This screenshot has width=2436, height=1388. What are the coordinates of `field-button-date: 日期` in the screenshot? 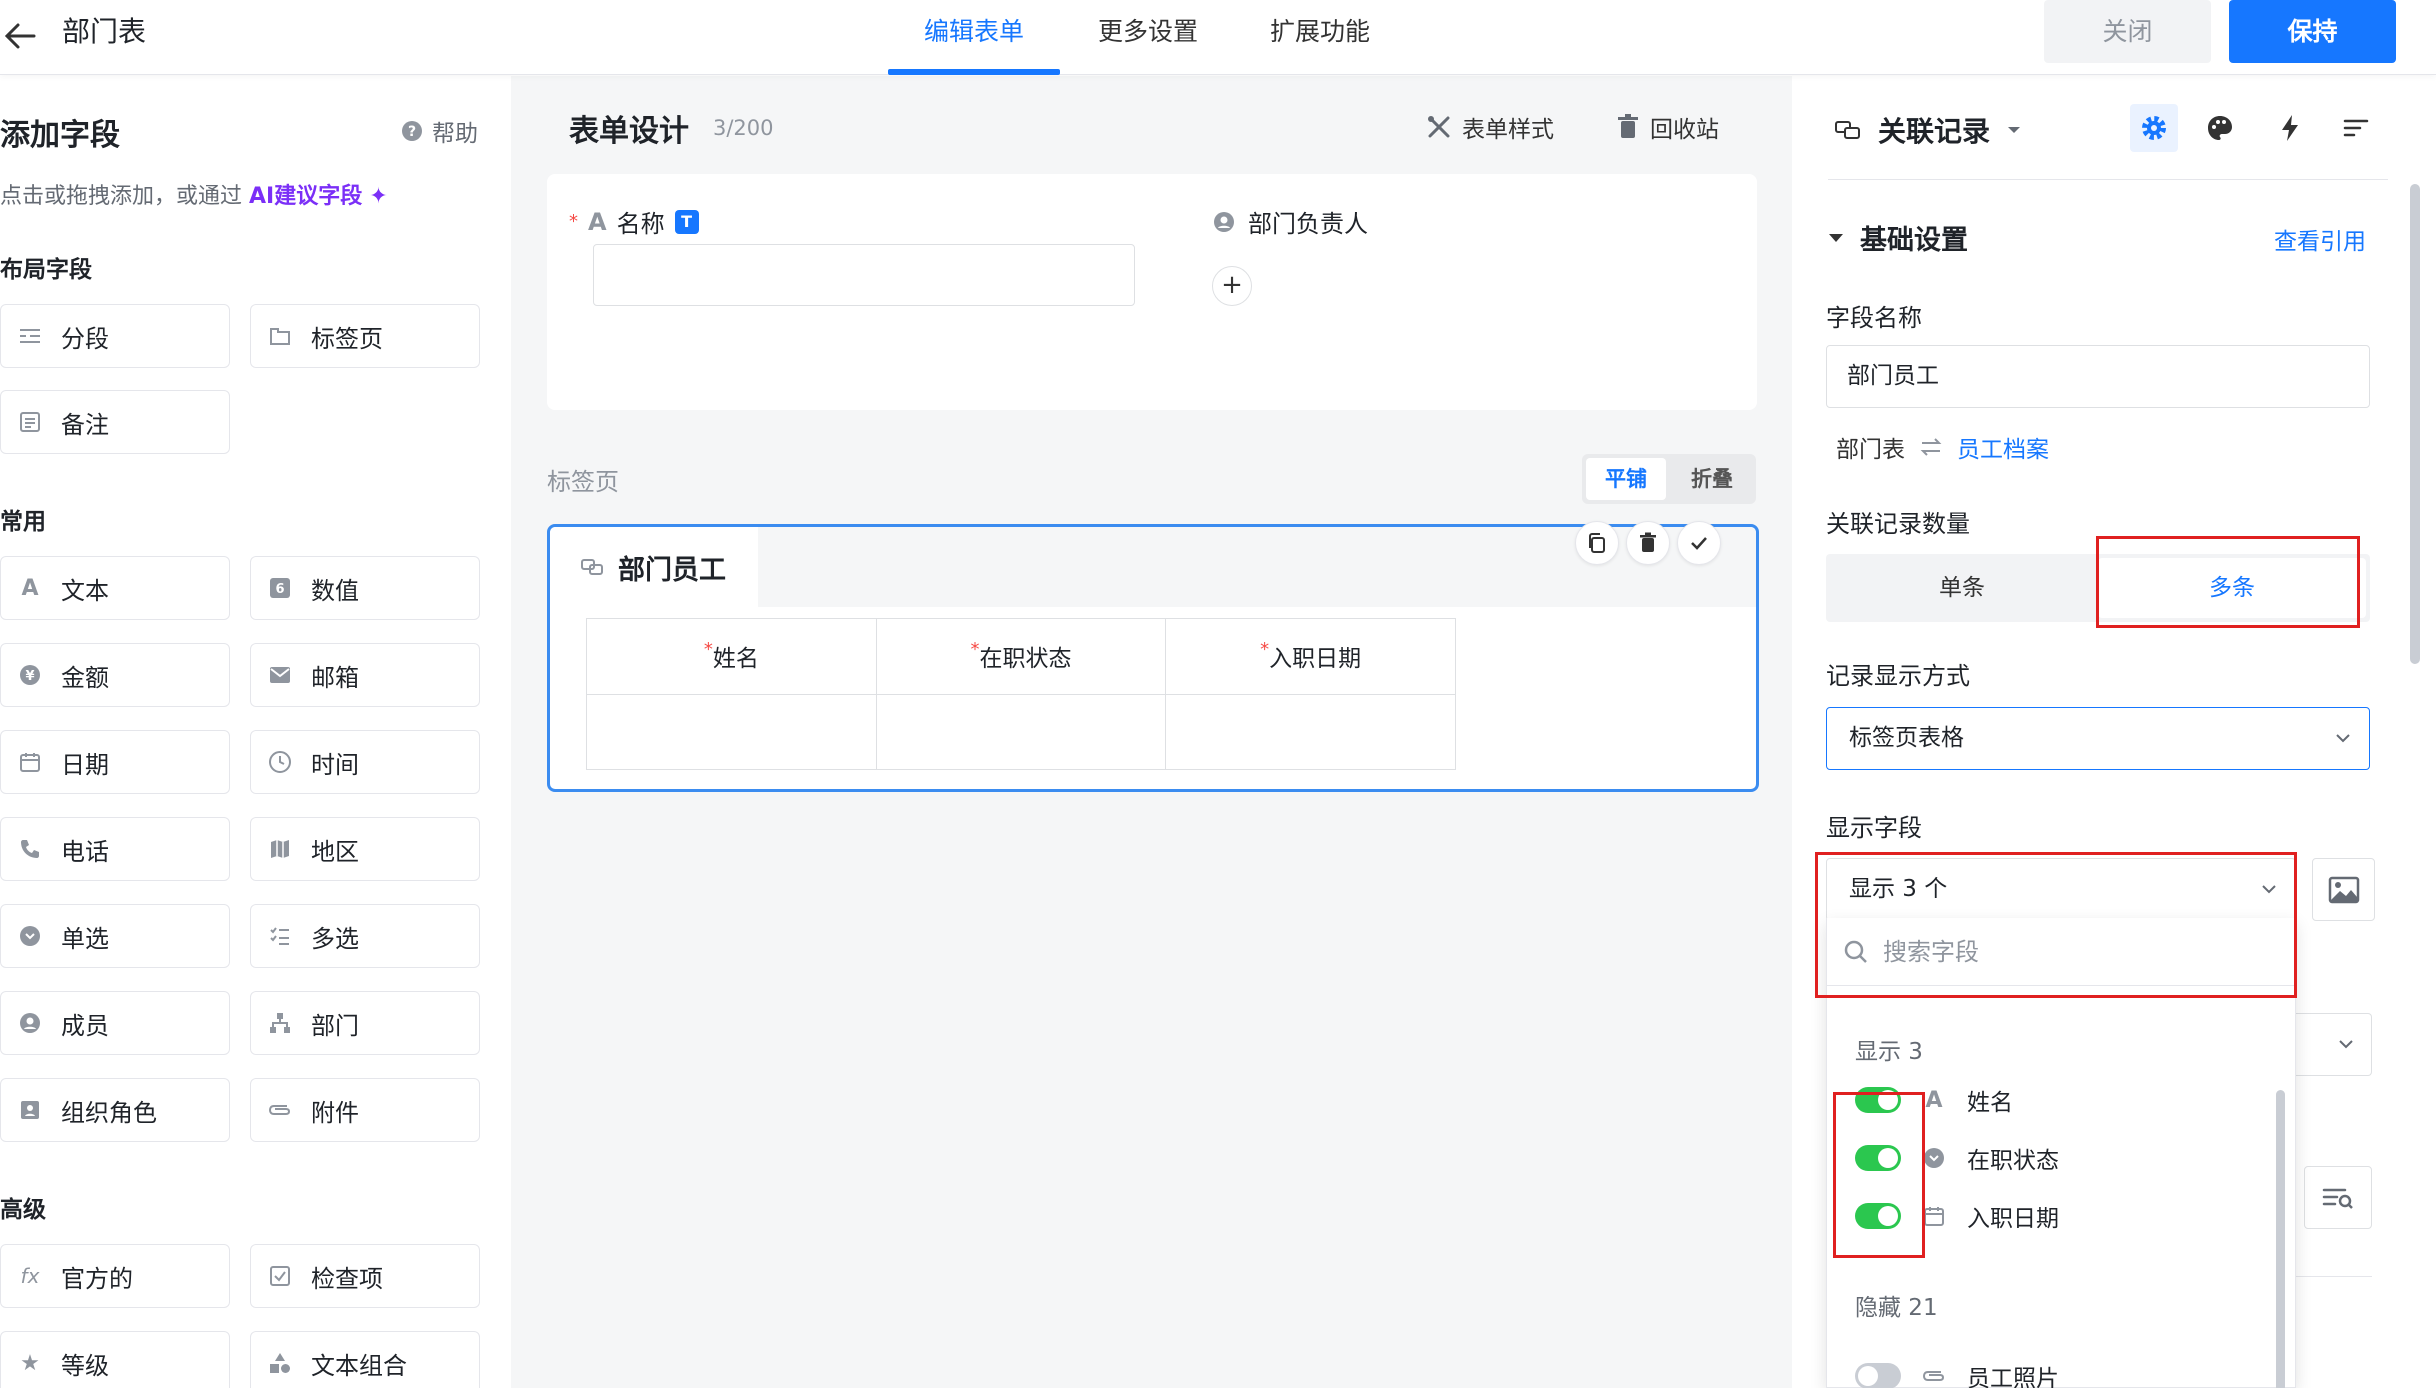 It's located at (115, 762).